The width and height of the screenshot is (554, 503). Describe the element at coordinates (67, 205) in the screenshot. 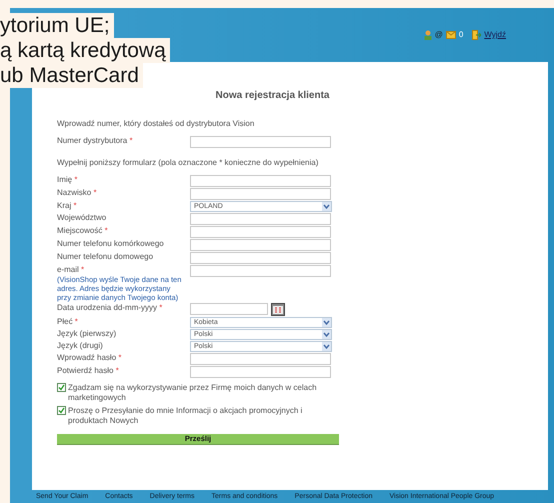

I see `field-label: Kraj *` at that location.